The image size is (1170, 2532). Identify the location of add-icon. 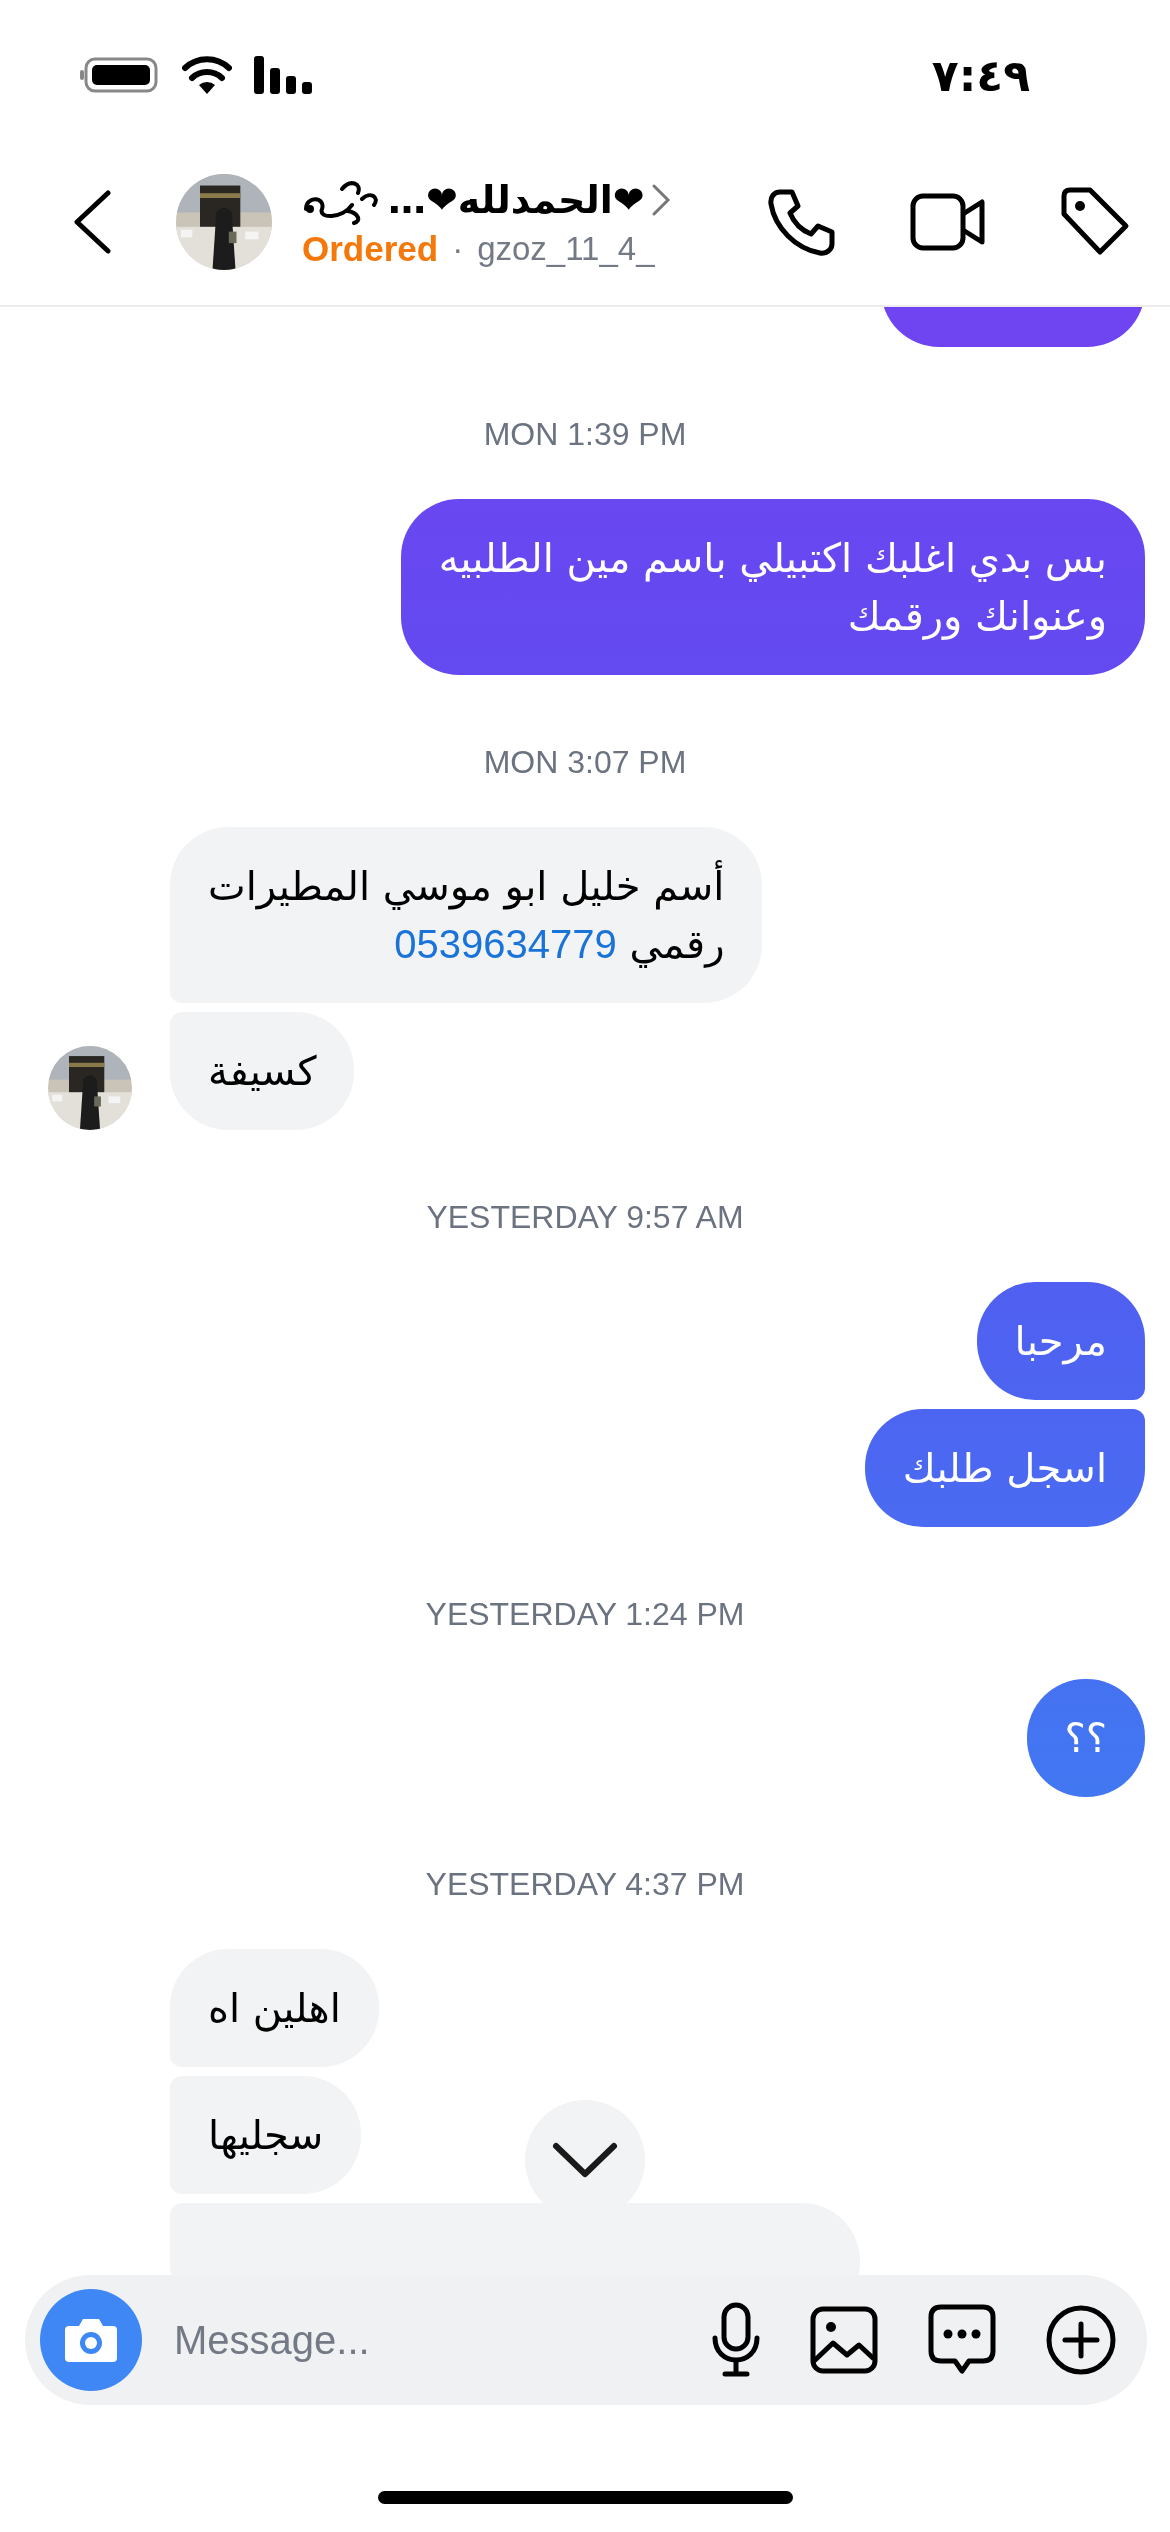
(1081, 2340).